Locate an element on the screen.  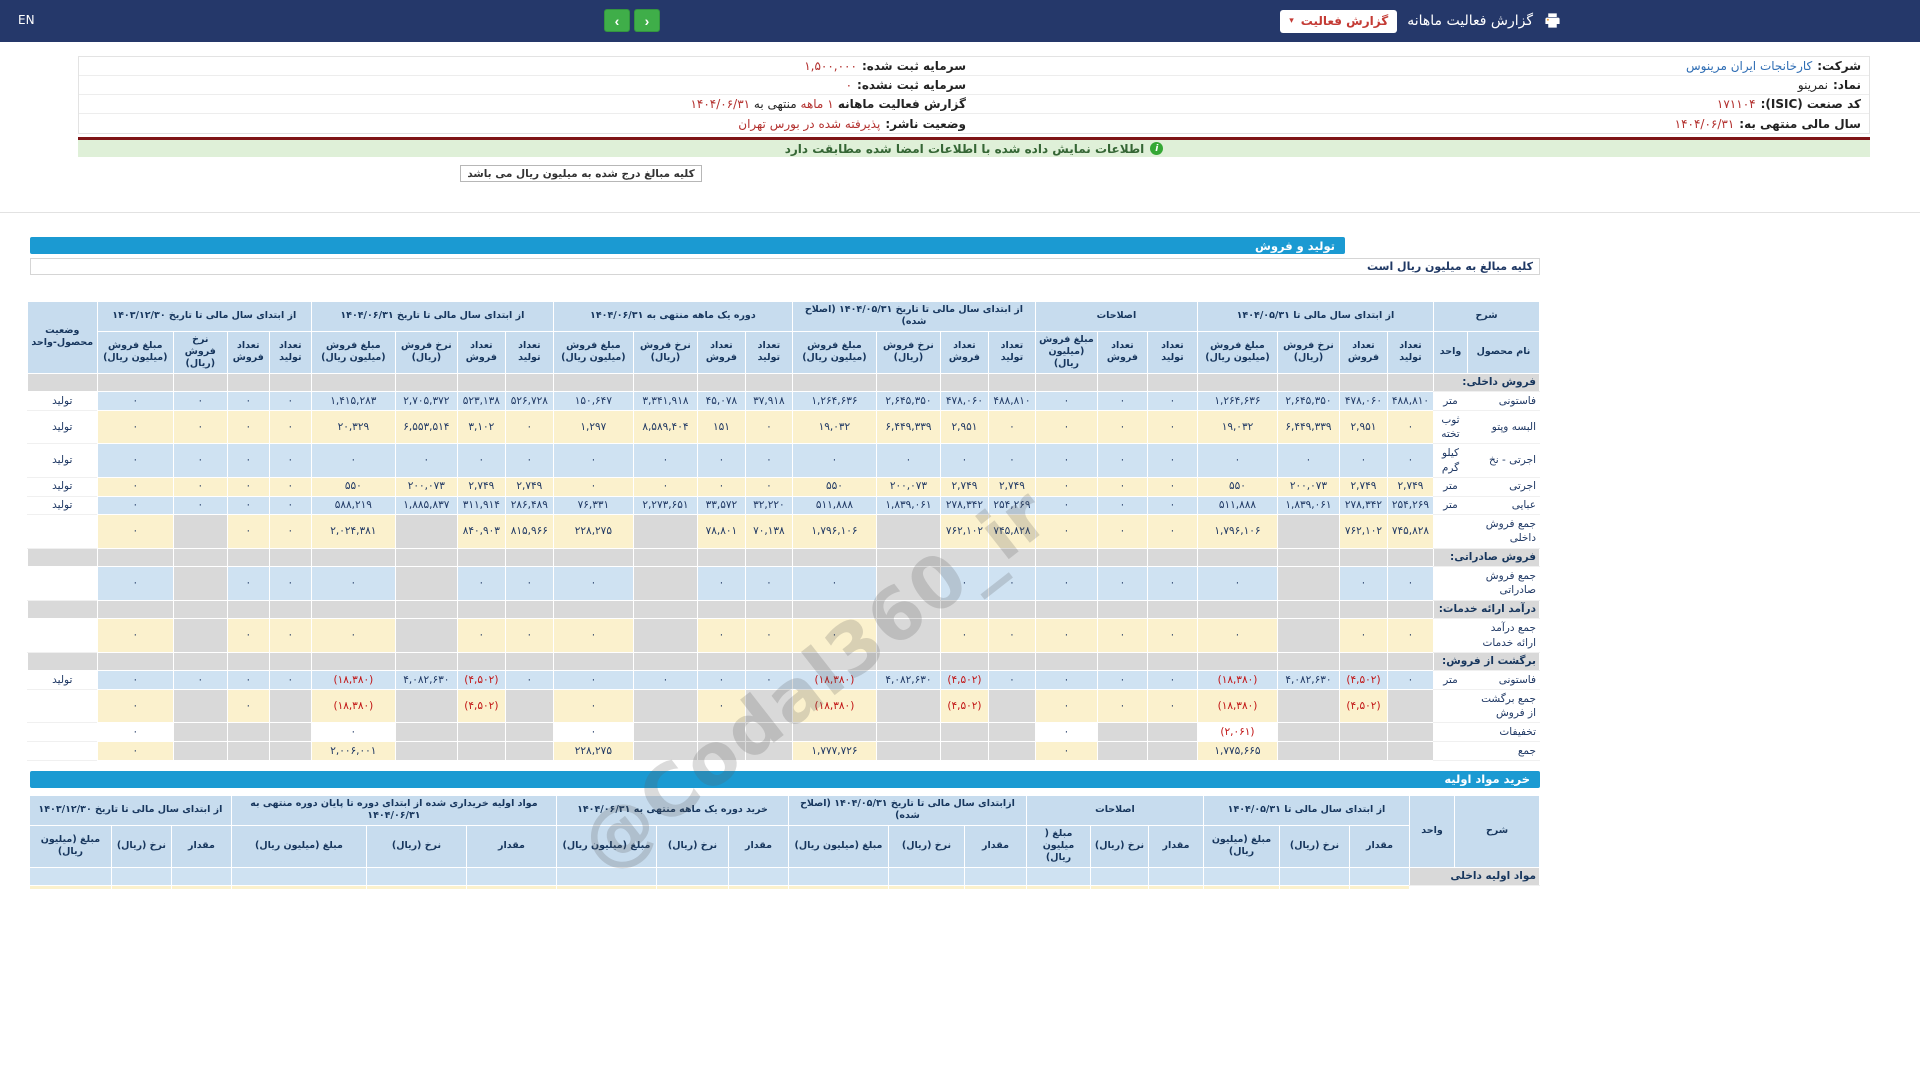
section-label-cell: درآمد ارائه خدمات: is located at coordinates (1486, 609).